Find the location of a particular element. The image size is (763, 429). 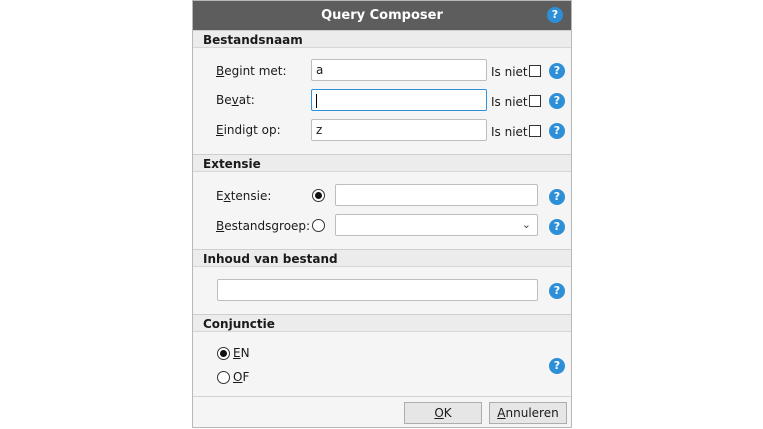

text-caret is located at coordinates (316, 100).